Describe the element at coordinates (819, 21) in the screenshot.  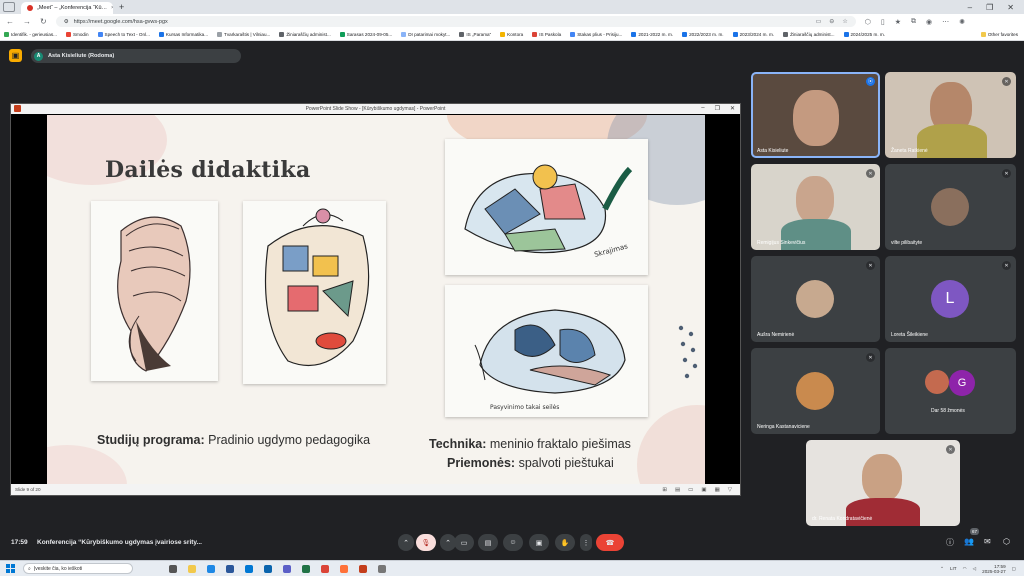
I see `cast-icon: ▭` at that location.